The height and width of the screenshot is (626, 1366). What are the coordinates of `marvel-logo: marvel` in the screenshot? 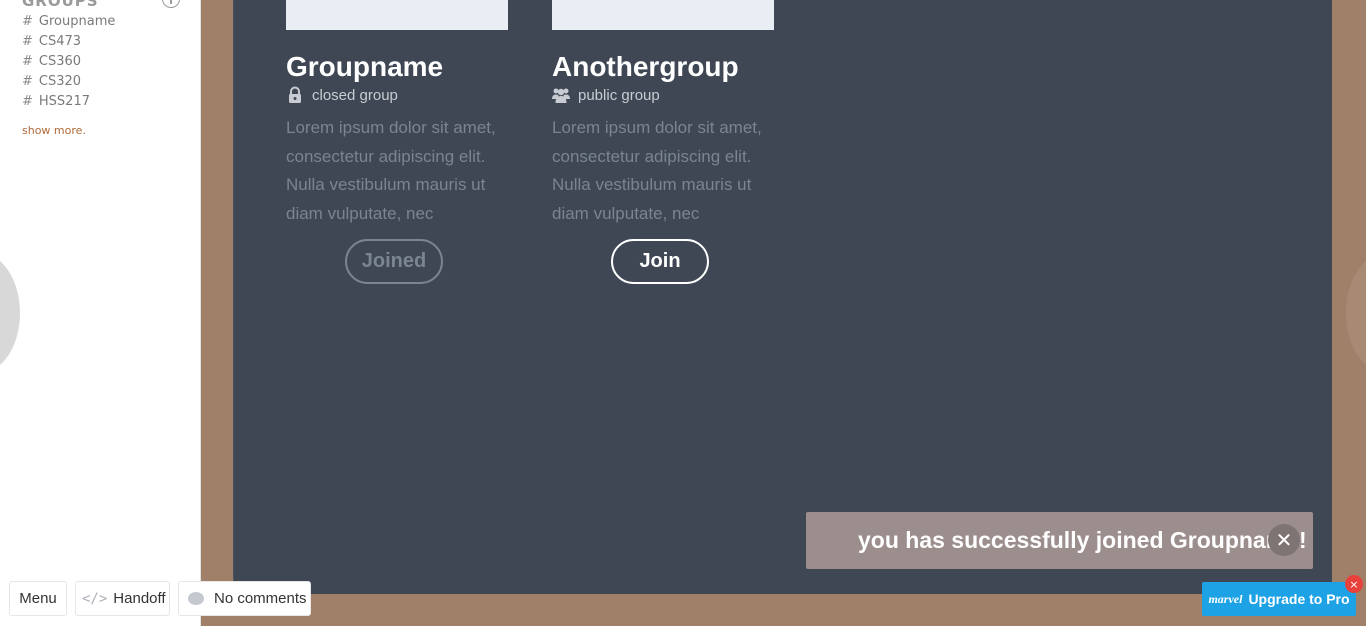 It's located at (1225, 598).